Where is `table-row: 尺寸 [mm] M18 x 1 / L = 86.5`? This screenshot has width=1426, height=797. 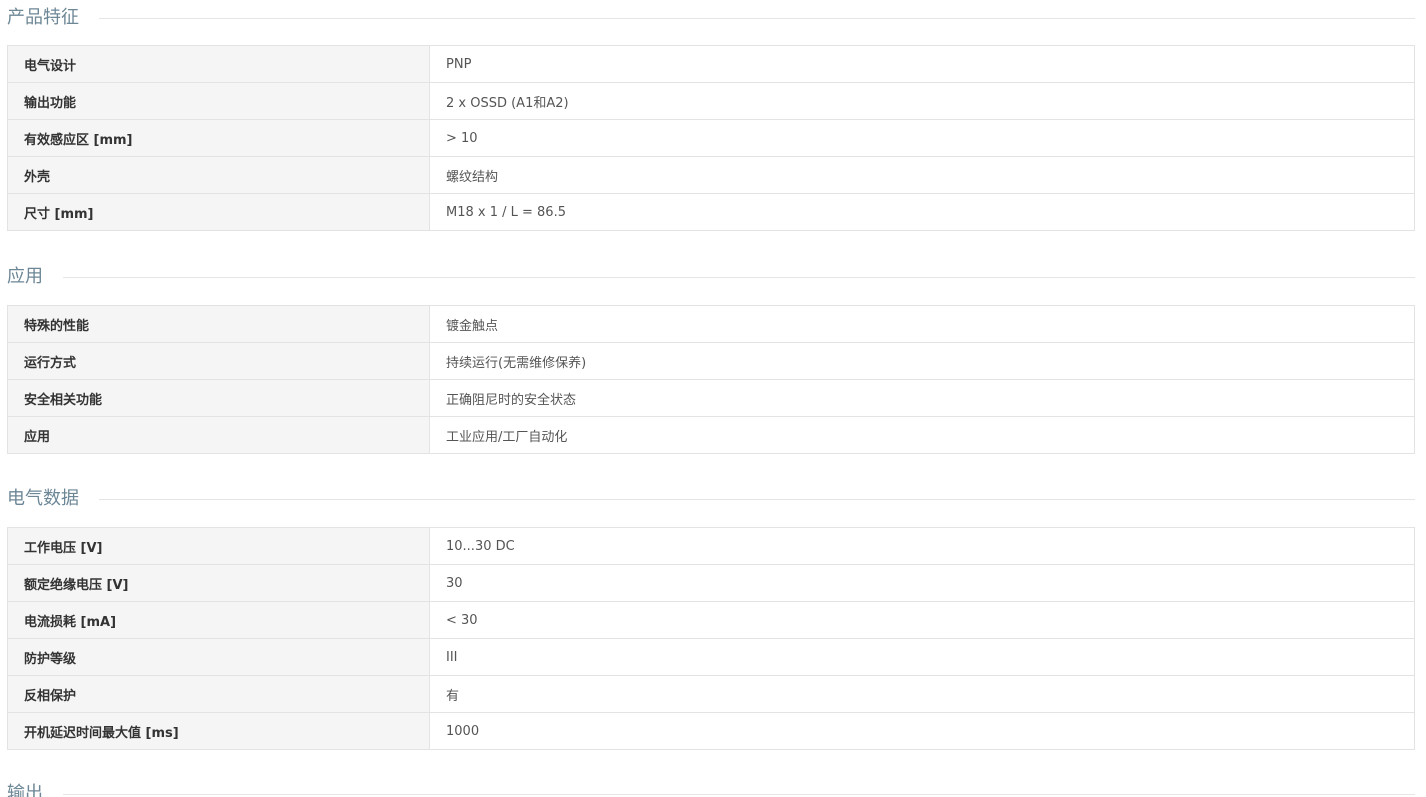
table-row: 尺寸 [mm] M18 x 1 / L = 86.5 is located at coordinates (711, 212).